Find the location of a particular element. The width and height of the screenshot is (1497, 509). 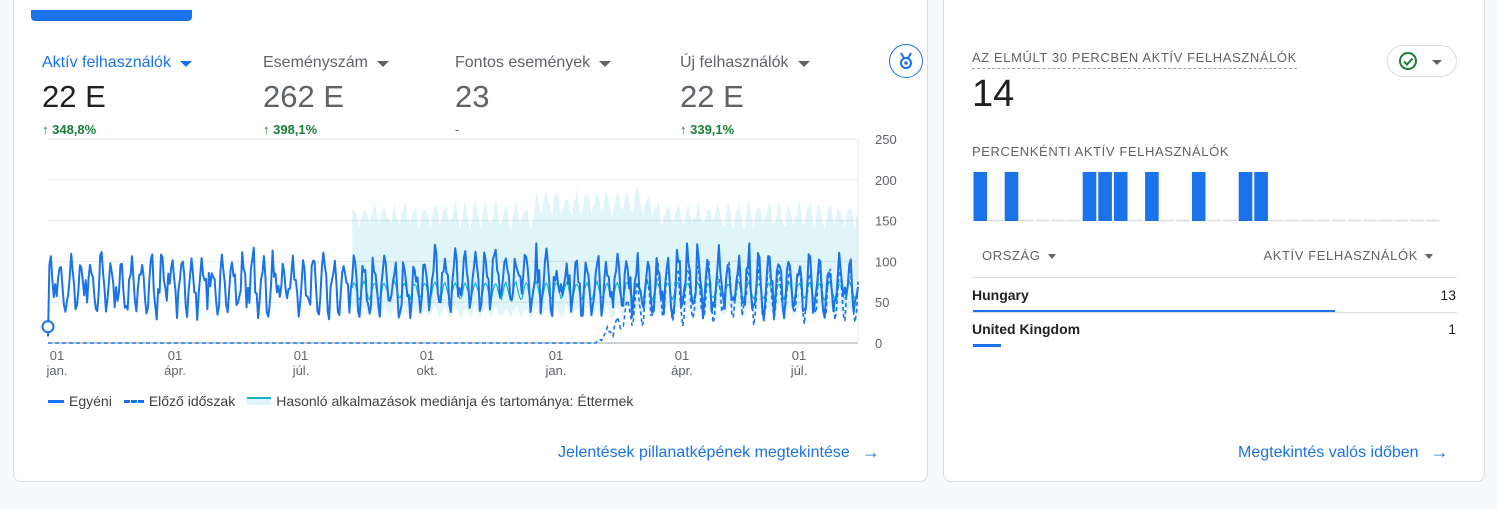

view-realtime-link: Megtekintés valós időben → is located at coordinates (1343, 452).